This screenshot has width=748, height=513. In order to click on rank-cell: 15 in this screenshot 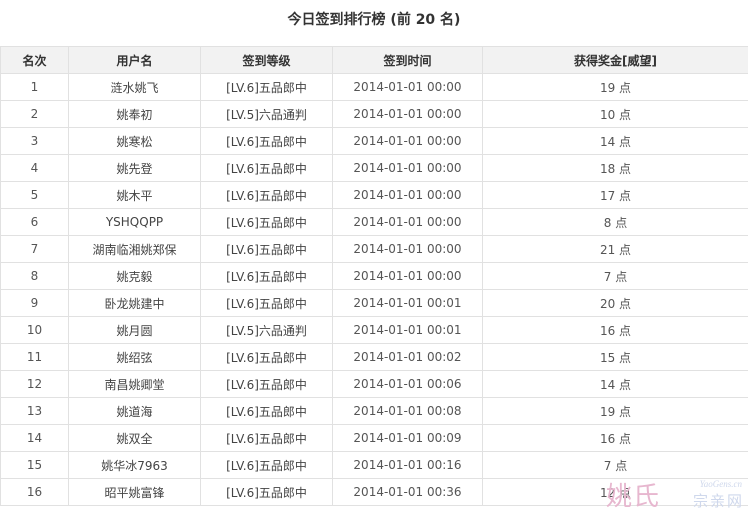, I will do `click(35, 465)`.